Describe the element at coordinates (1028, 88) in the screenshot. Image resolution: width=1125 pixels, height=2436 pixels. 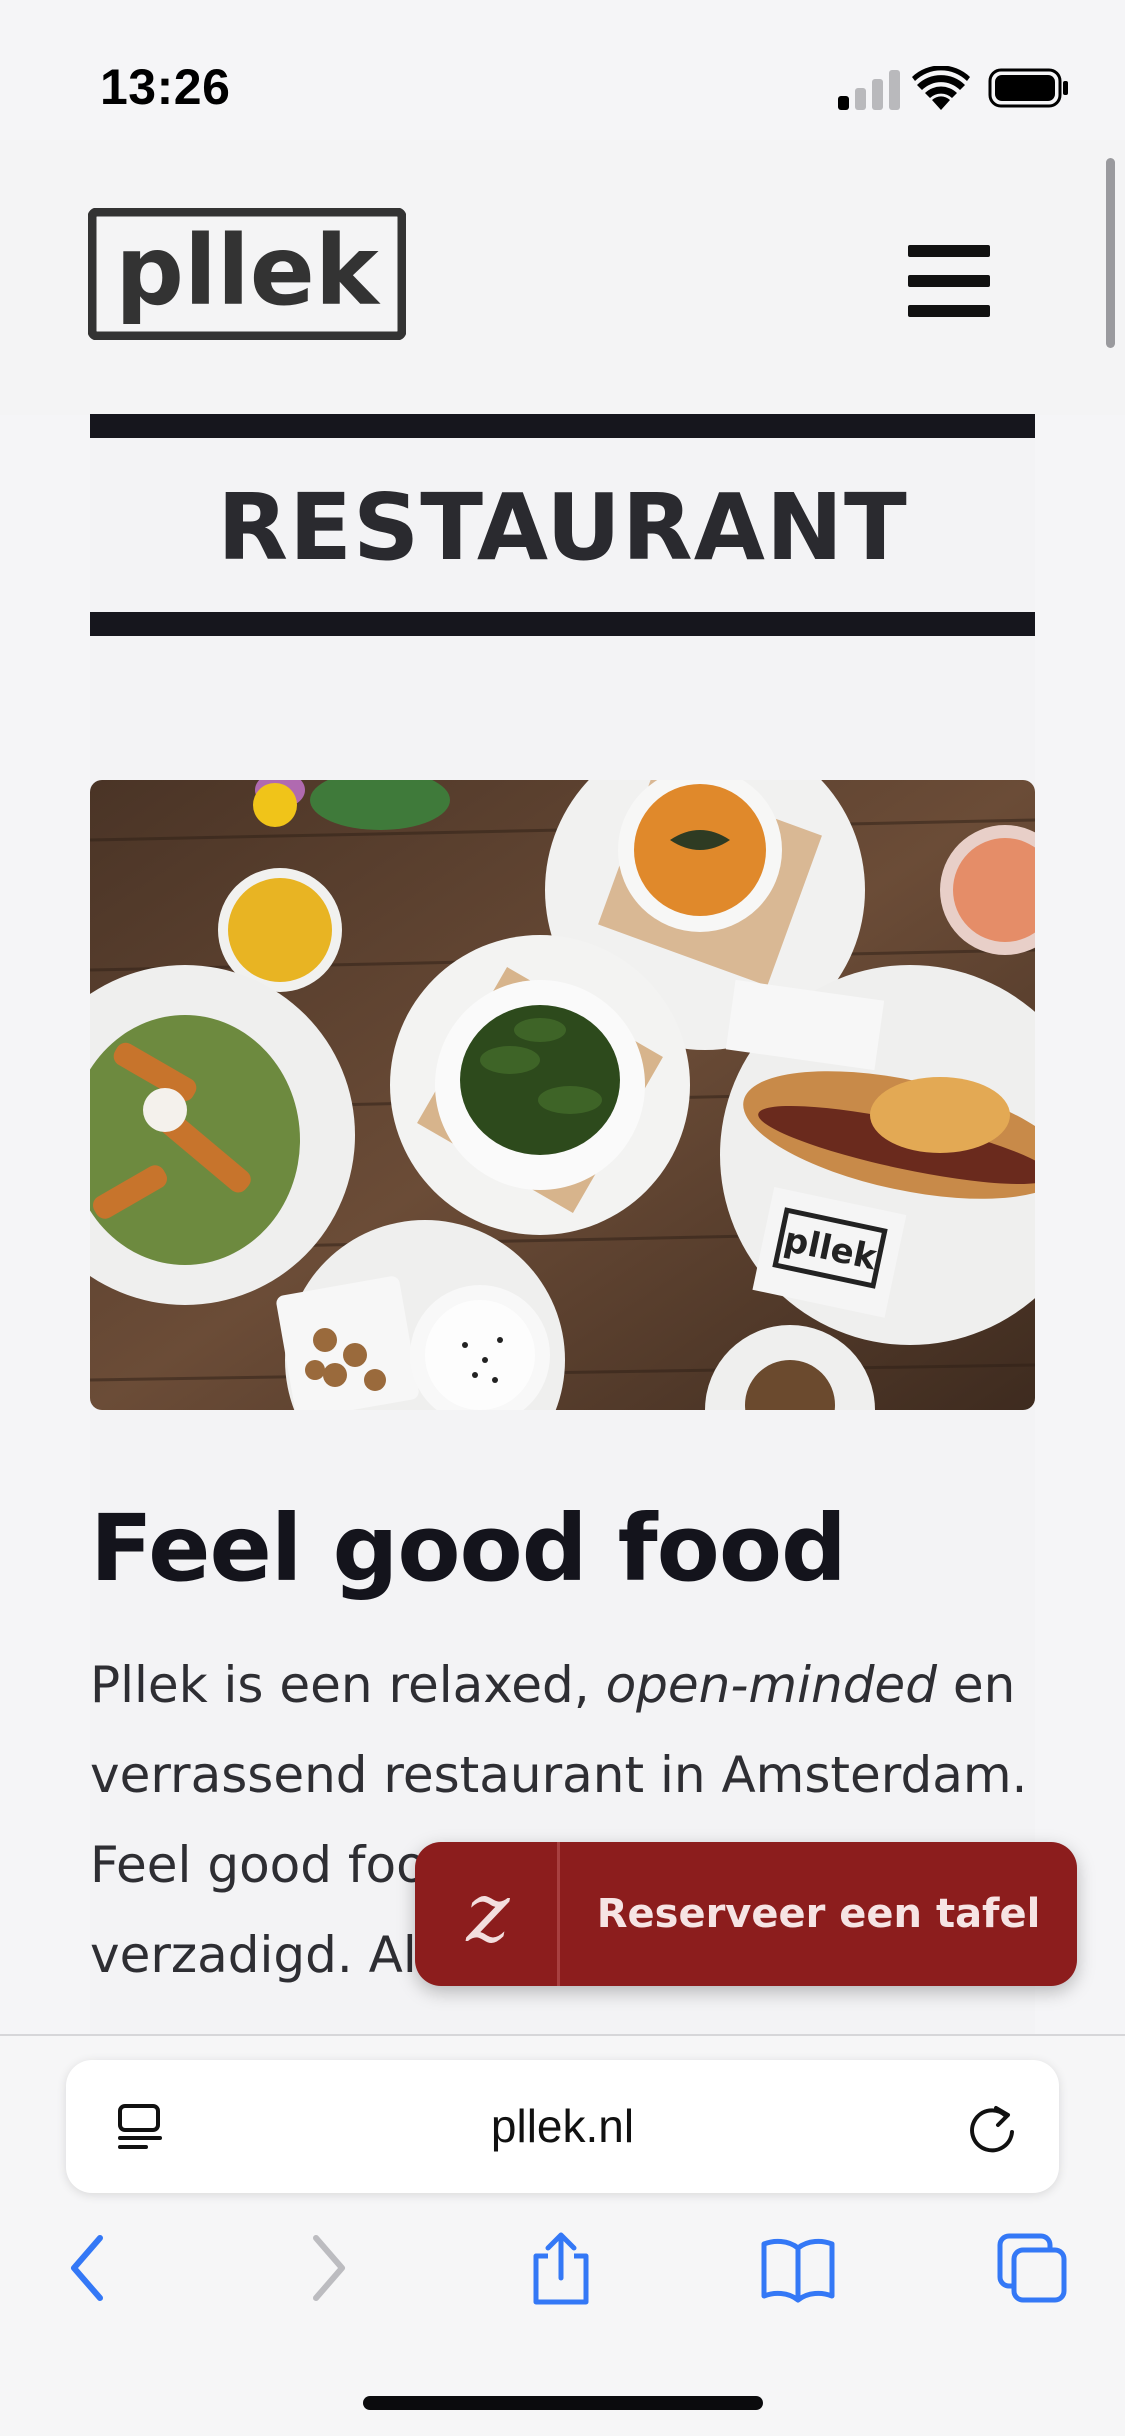
I see `battery-icon` at that location.